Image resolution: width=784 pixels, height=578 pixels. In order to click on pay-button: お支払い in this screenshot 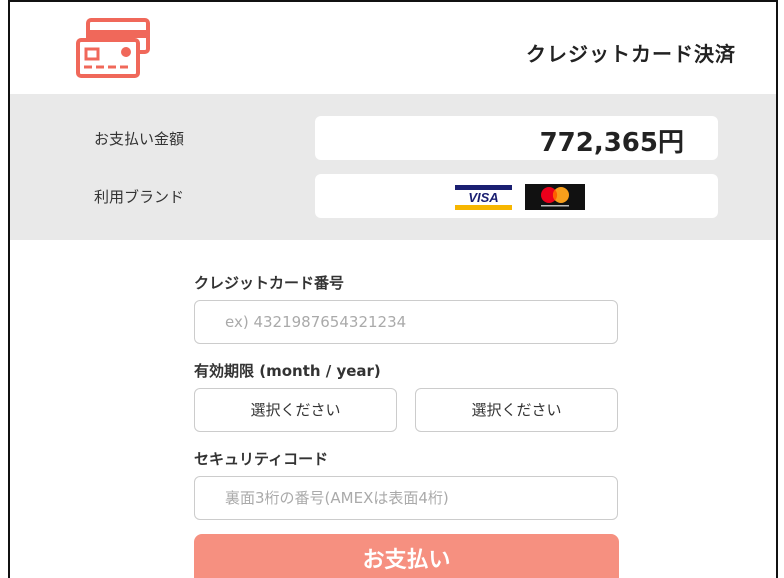, I will do `click(406, 556)`.